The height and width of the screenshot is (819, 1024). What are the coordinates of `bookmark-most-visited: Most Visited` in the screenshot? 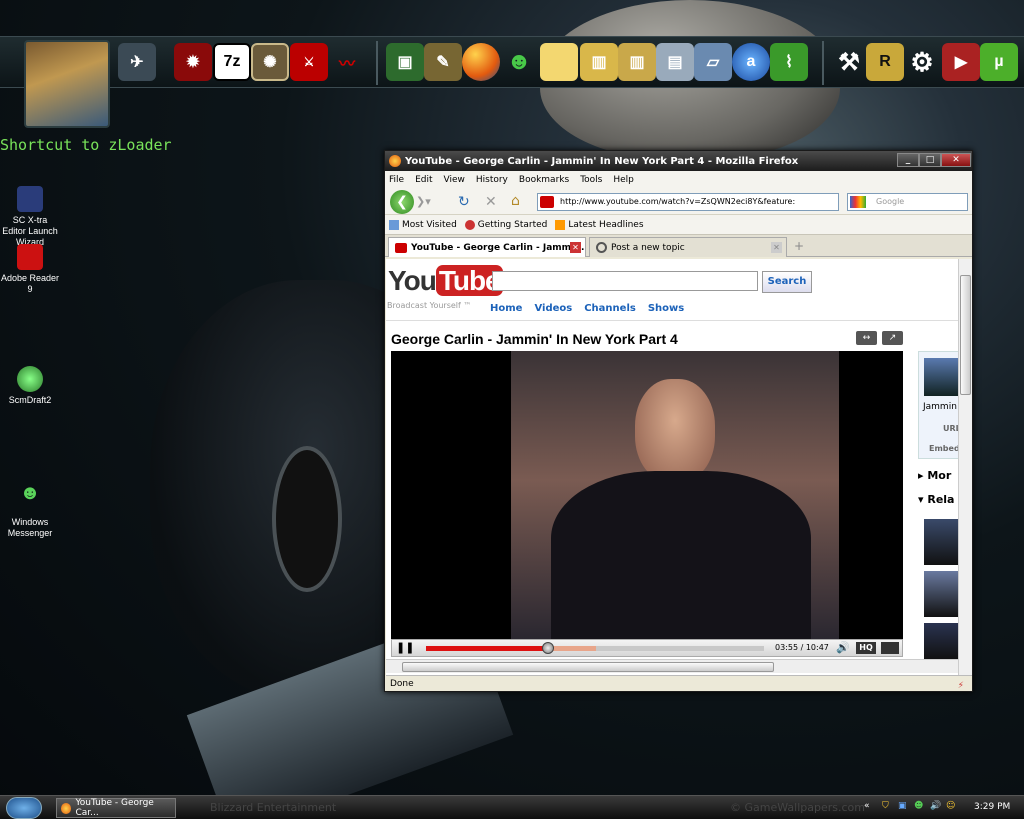 It's located at (423, 224).